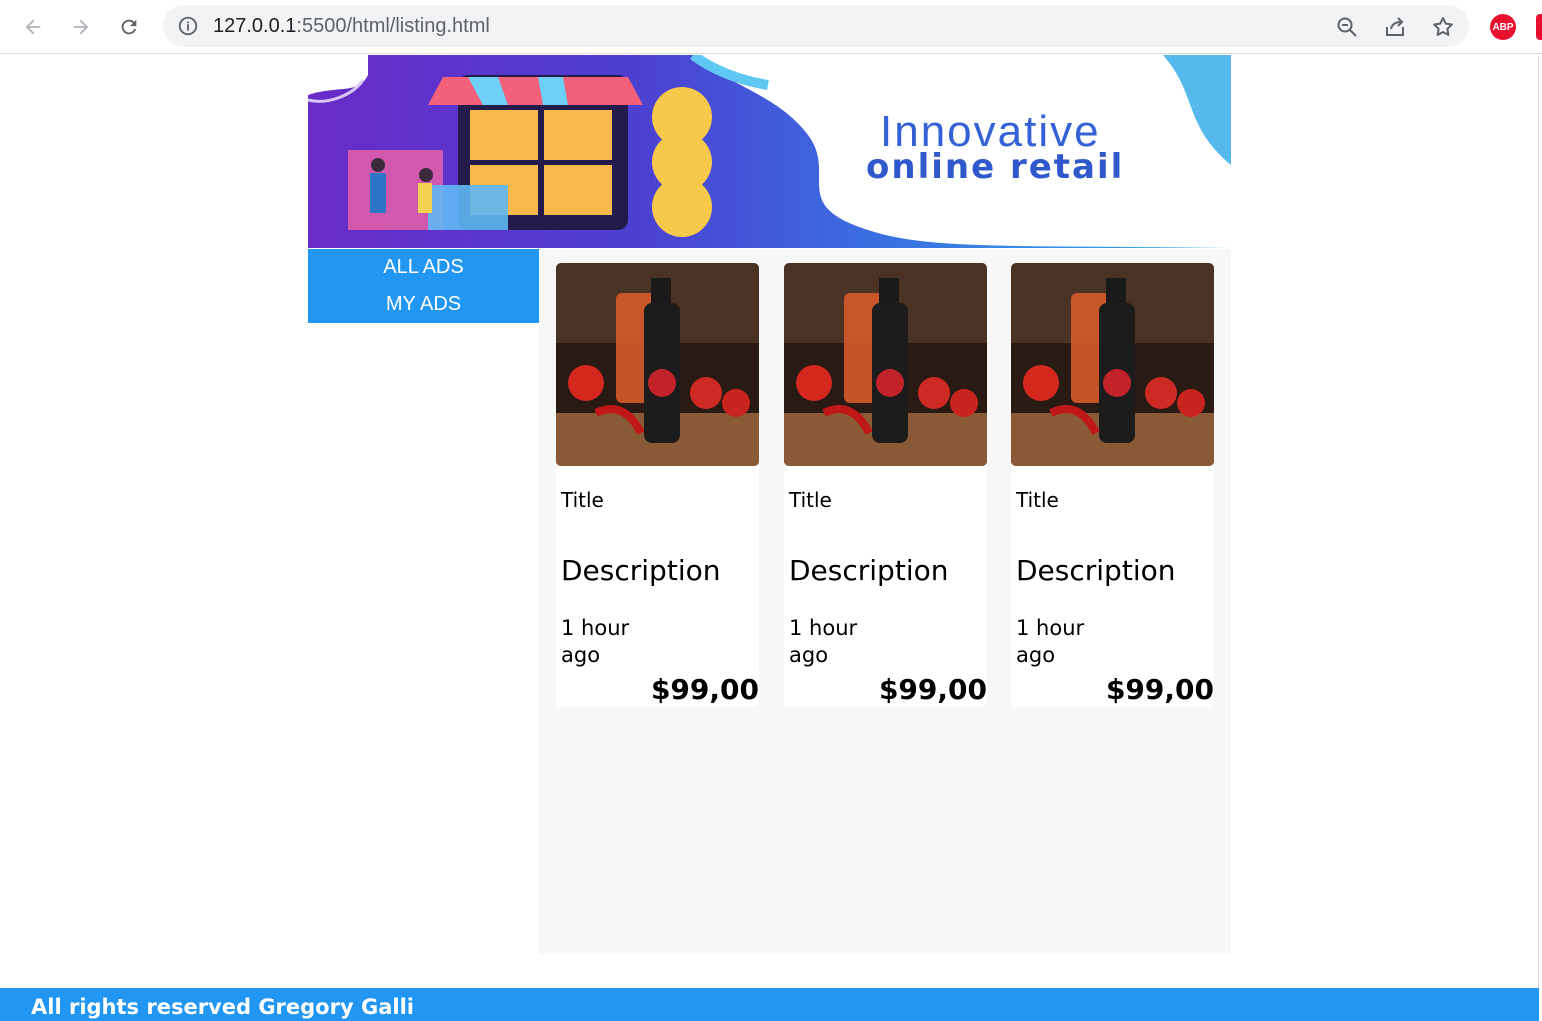 The image size is (1542, 1021). I want to click on reload-button, so click(129, 27).